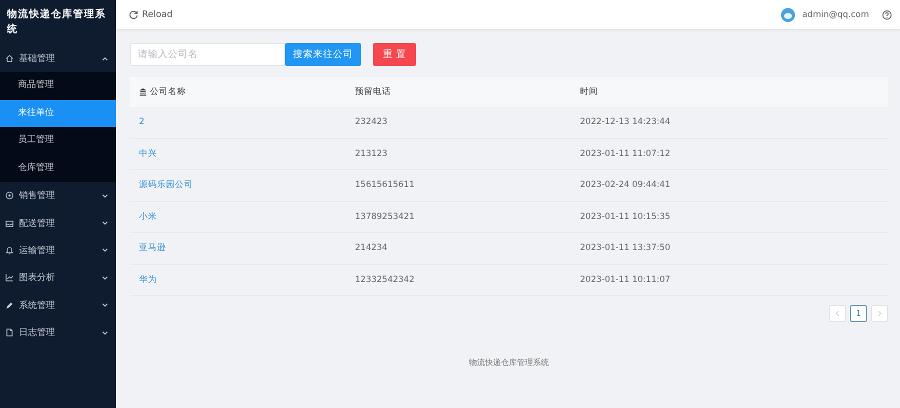  What do you see at coordinates (9, 195) in the screenshot?
I see `circle-icon` at bounding box center [9, 195].